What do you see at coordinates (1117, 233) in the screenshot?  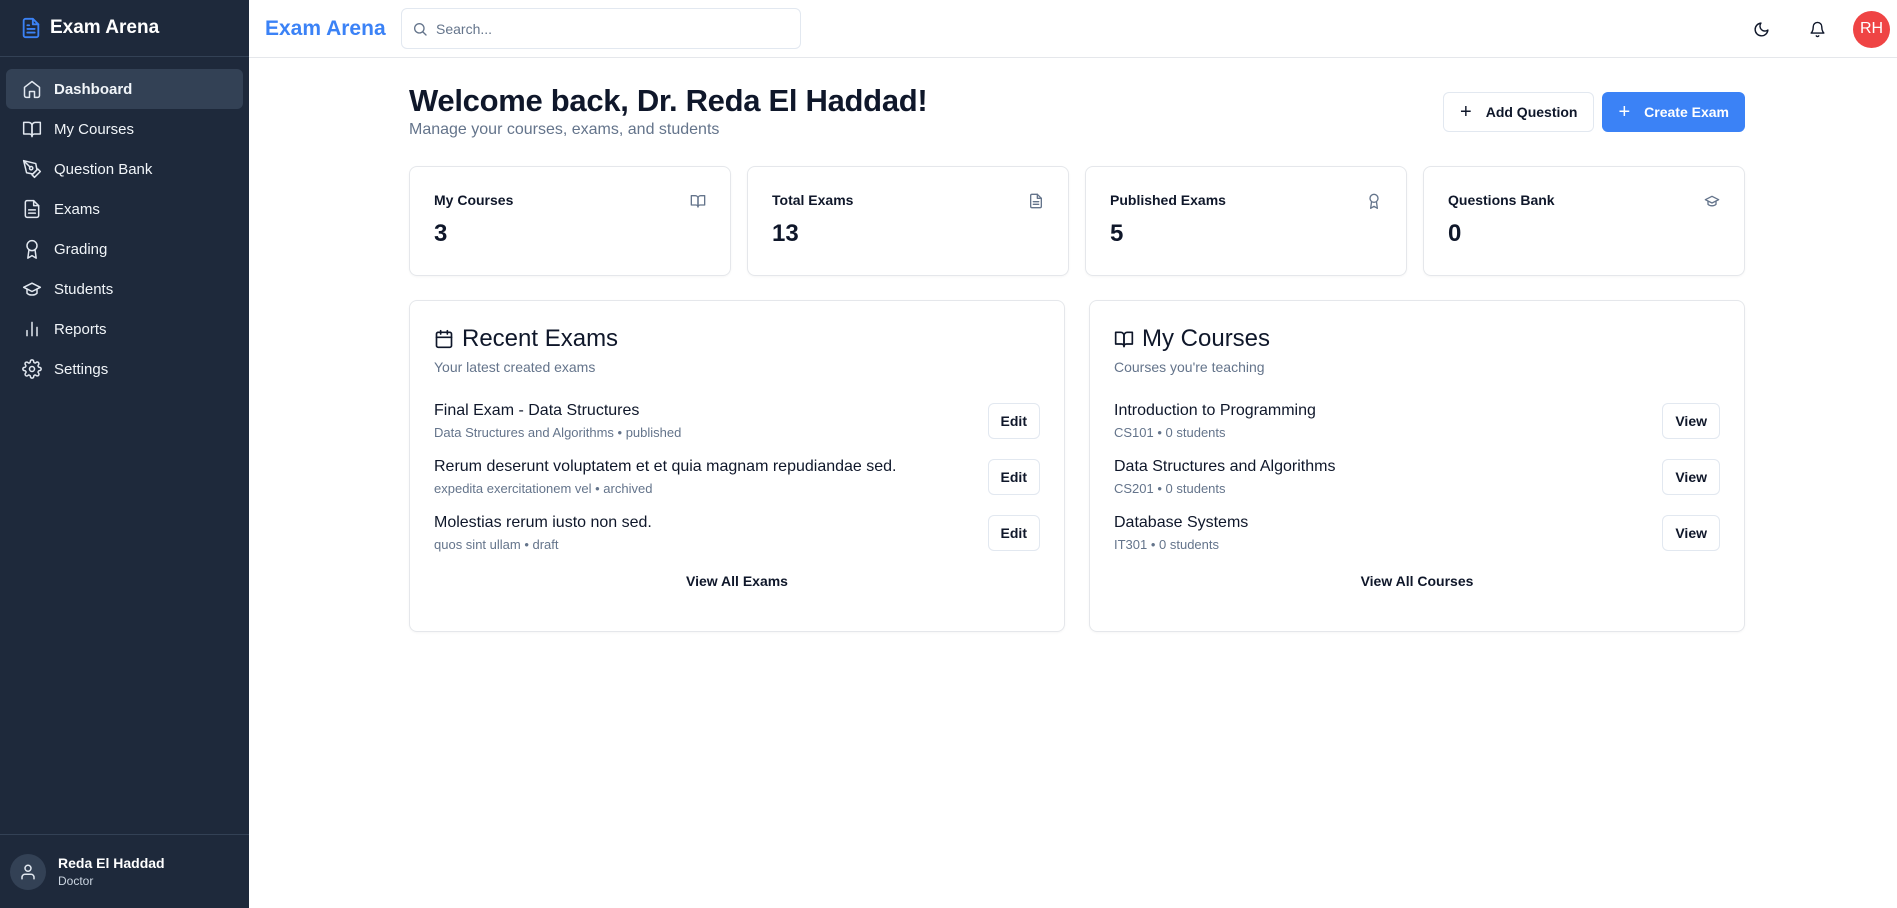 I see `stat-value: 5` at bounding box center [1117, 233].